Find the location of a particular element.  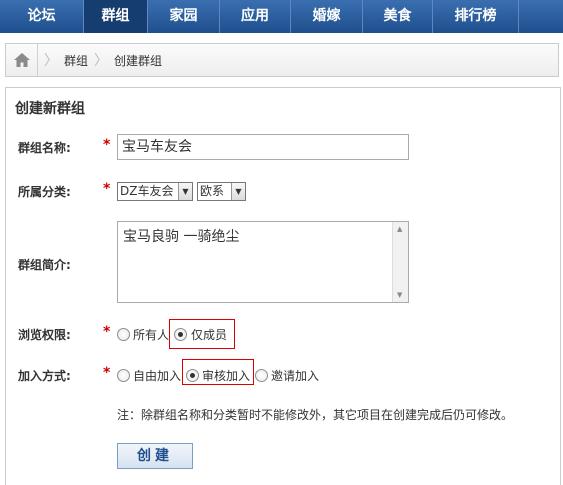

nav-item-apps: 应用 is located at coordinates (255, 16).